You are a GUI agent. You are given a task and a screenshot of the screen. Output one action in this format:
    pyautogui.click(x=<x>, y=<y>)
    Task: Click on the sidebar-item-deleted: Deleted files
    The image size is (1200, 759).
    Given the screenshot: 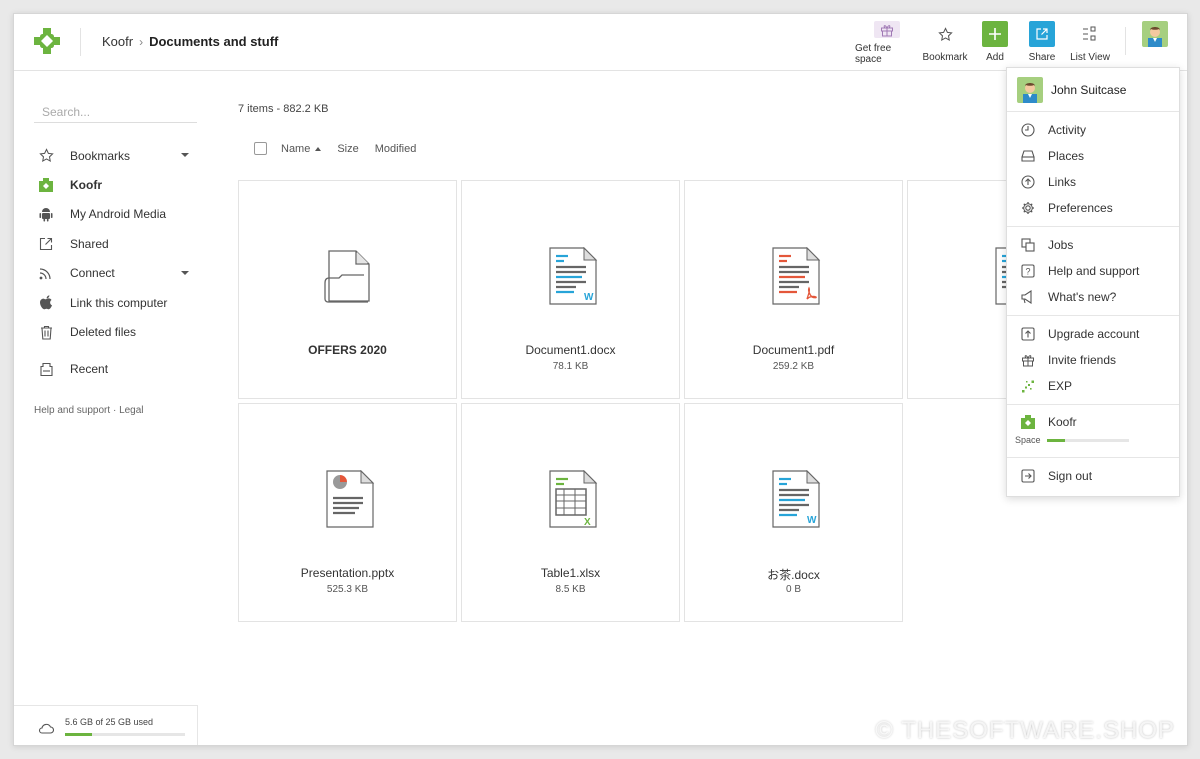 What is the action you would take?
    pyautogui.click(x=115, y=331)
    